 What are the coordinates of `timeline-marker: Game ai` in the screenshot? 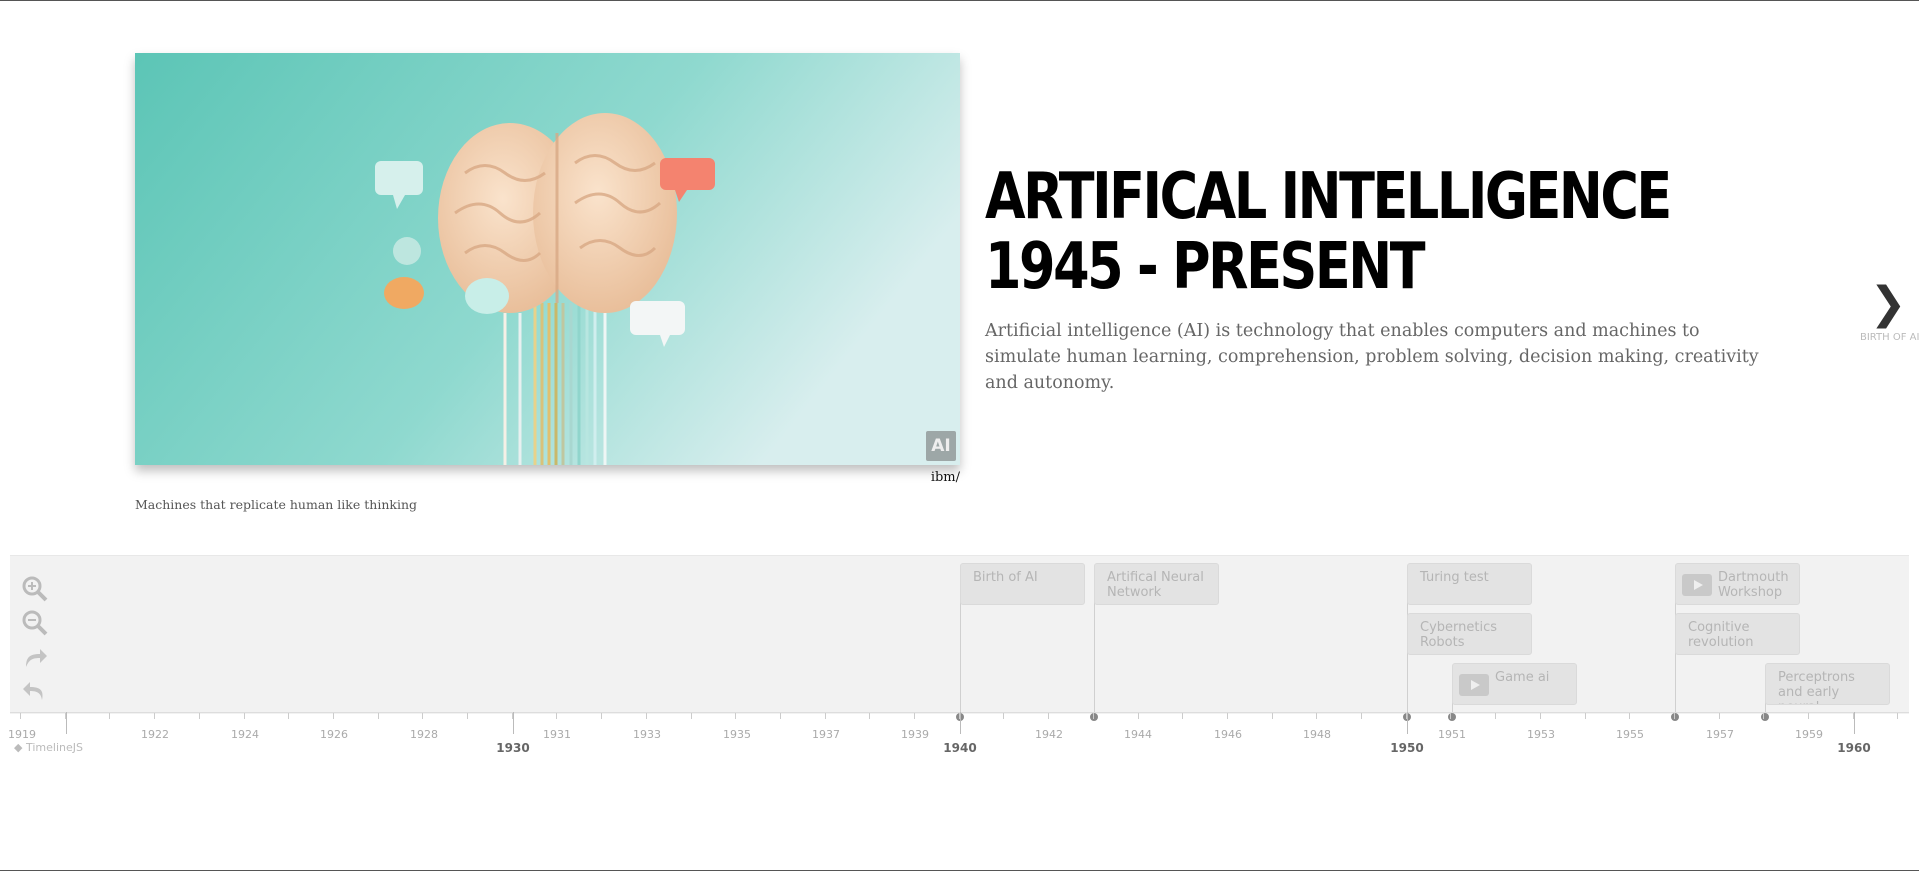 It's located at (1514, 684).